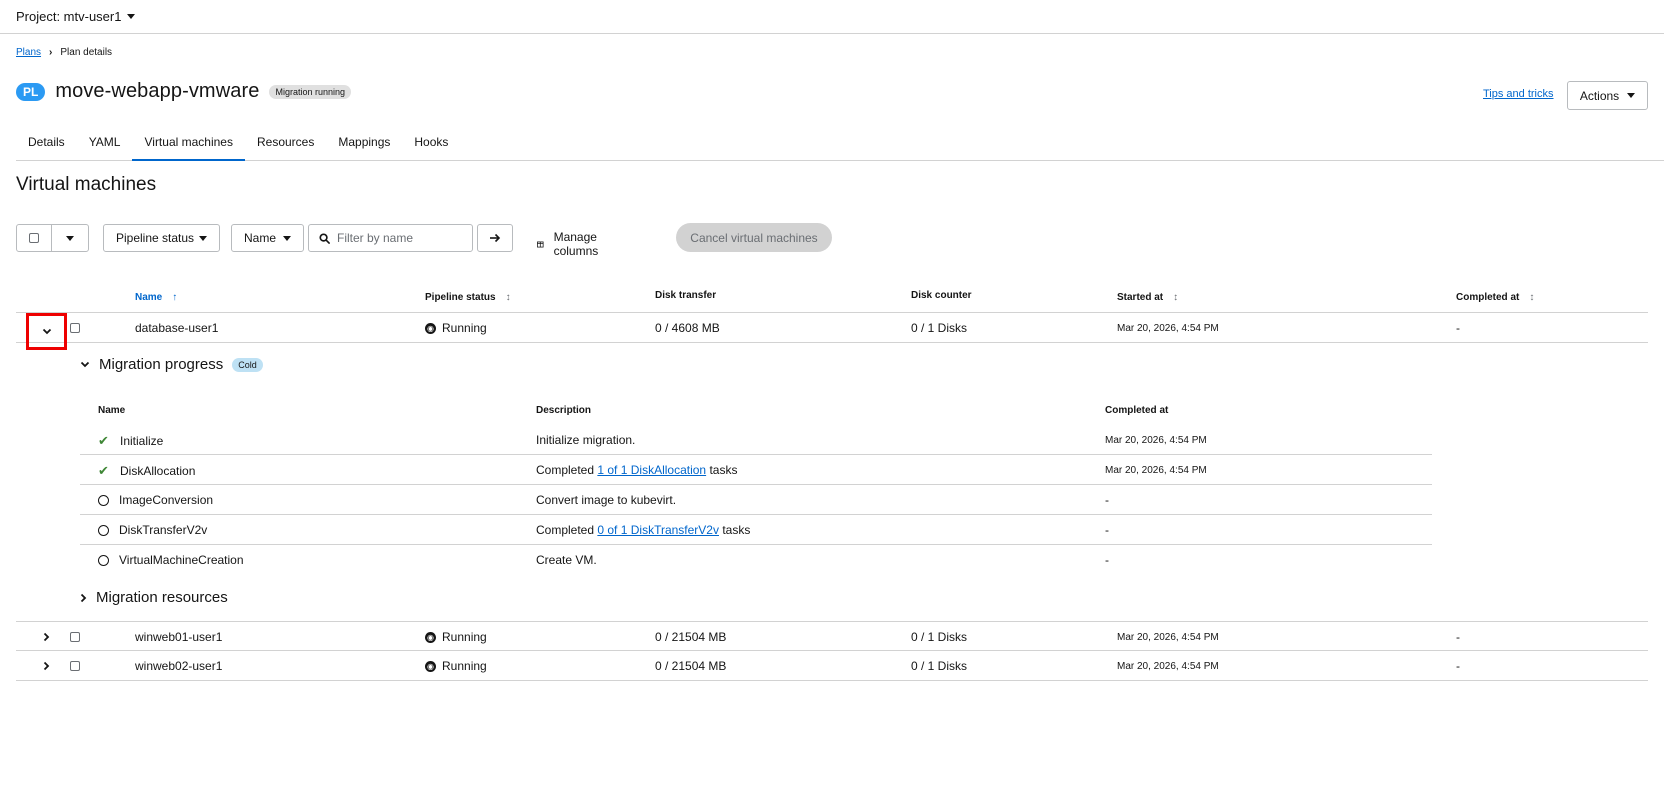 The height and width of the screenshot is (789, 1664). Describe the element at coordinates (166, 500) in the screenshot. I see `step-name-label: ImageConversion` at that location.